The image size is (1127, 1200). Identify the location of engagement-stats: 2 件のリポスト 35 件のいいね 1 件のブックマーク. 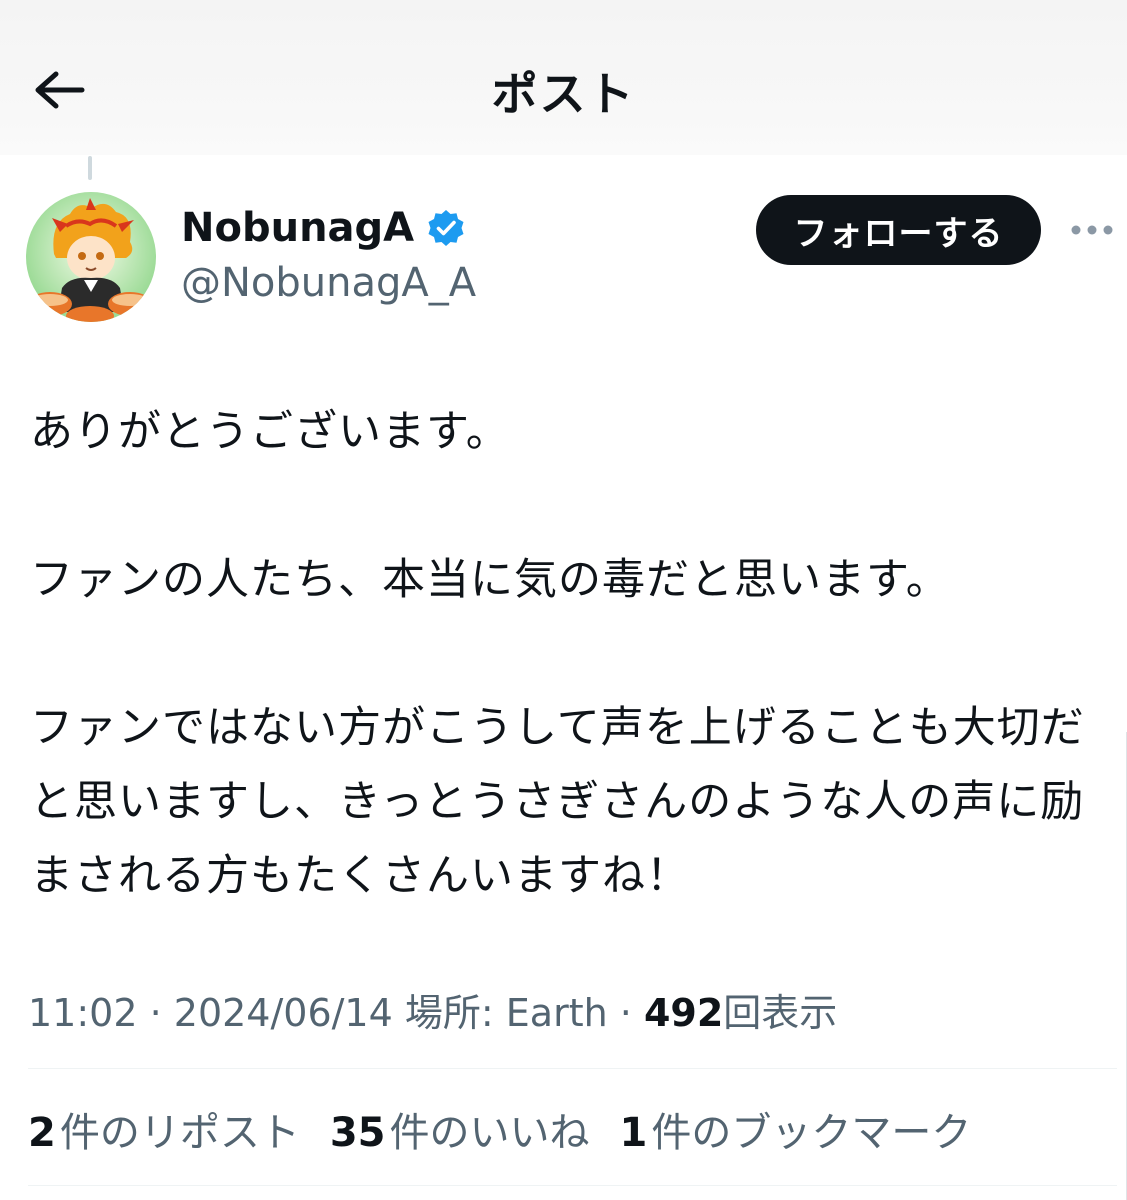
(514, 1129).